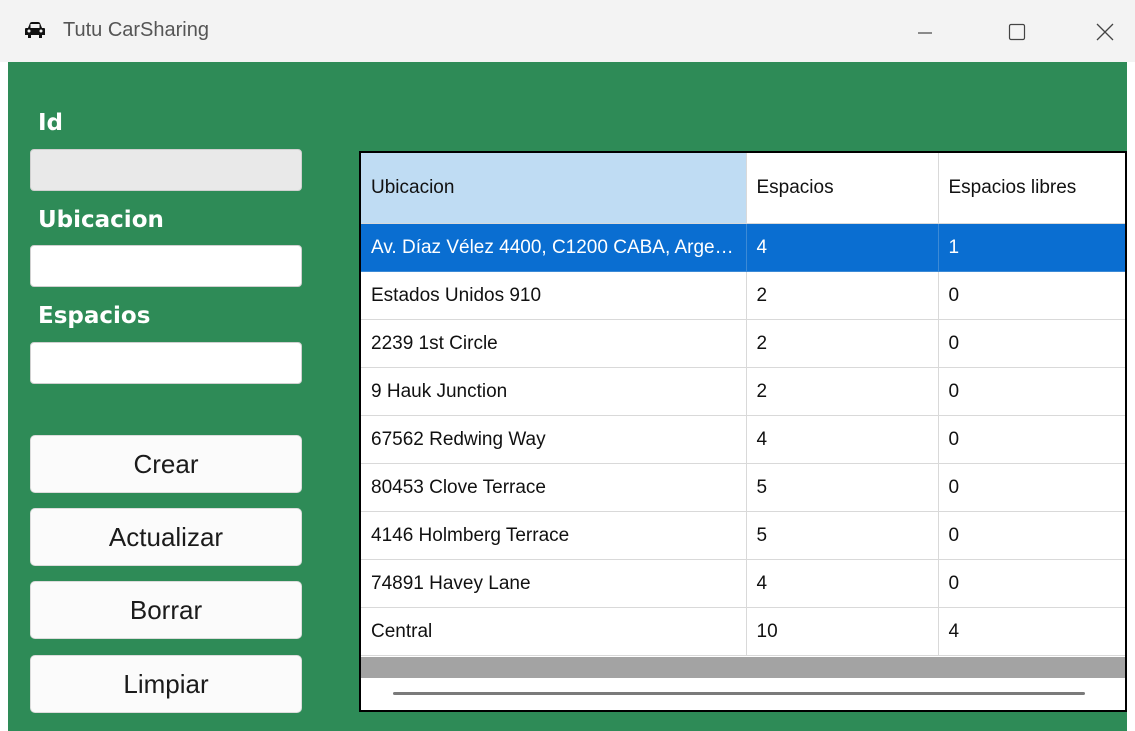 The height and width of the screenshot is (731, 1135). What do you see at coordinates (51, 123) in the screenshot?
I see `id-label: Id` at bounding box center [51, 123].